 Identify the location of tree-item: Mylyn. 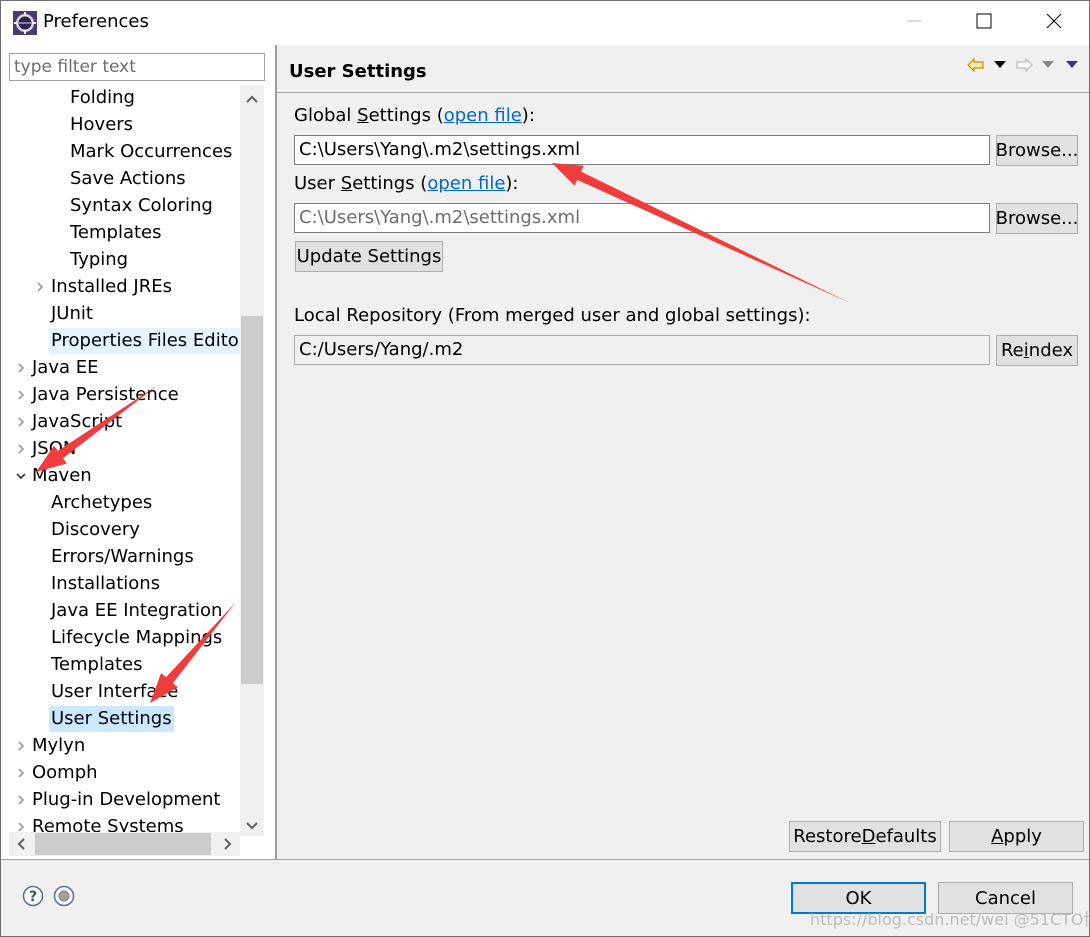
(58, 746).